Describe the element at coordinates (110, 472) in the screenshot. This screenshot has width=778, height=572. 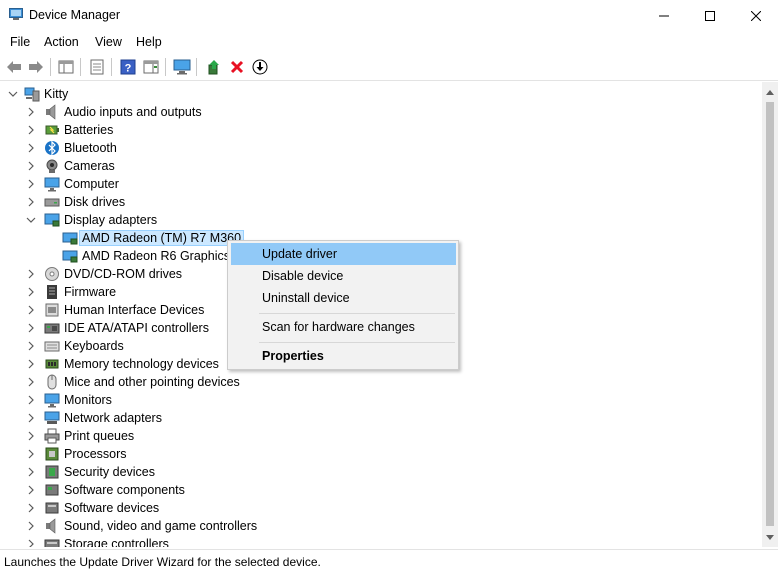
I see `tree-category-label: Security devices` at that location.